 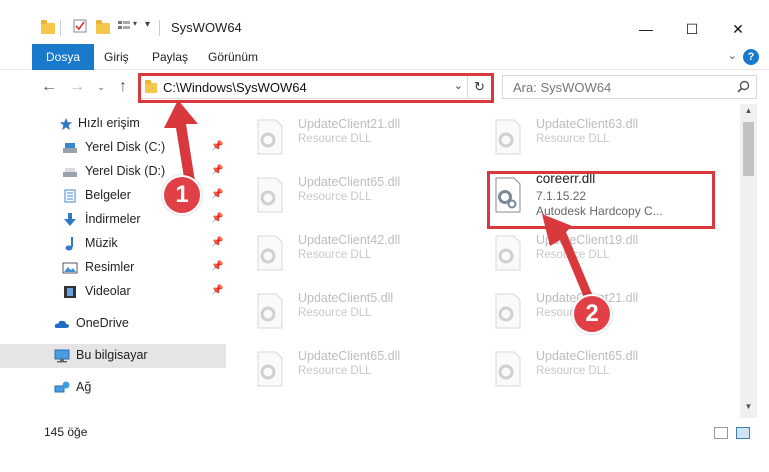 What do you see at coordinates (80, 26) in the screenshot?
I see `properties-icon` at bounding box center [80, 26].